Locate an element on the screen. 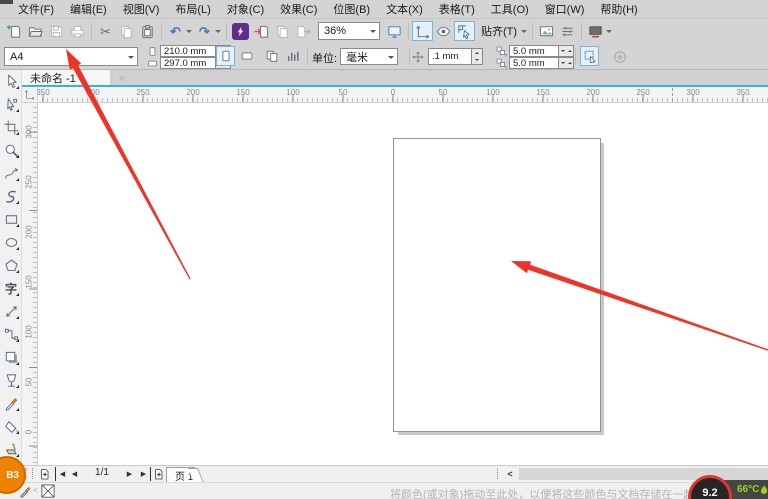 The image size is (768, 499). open-button is located at coordinates (35, 31).